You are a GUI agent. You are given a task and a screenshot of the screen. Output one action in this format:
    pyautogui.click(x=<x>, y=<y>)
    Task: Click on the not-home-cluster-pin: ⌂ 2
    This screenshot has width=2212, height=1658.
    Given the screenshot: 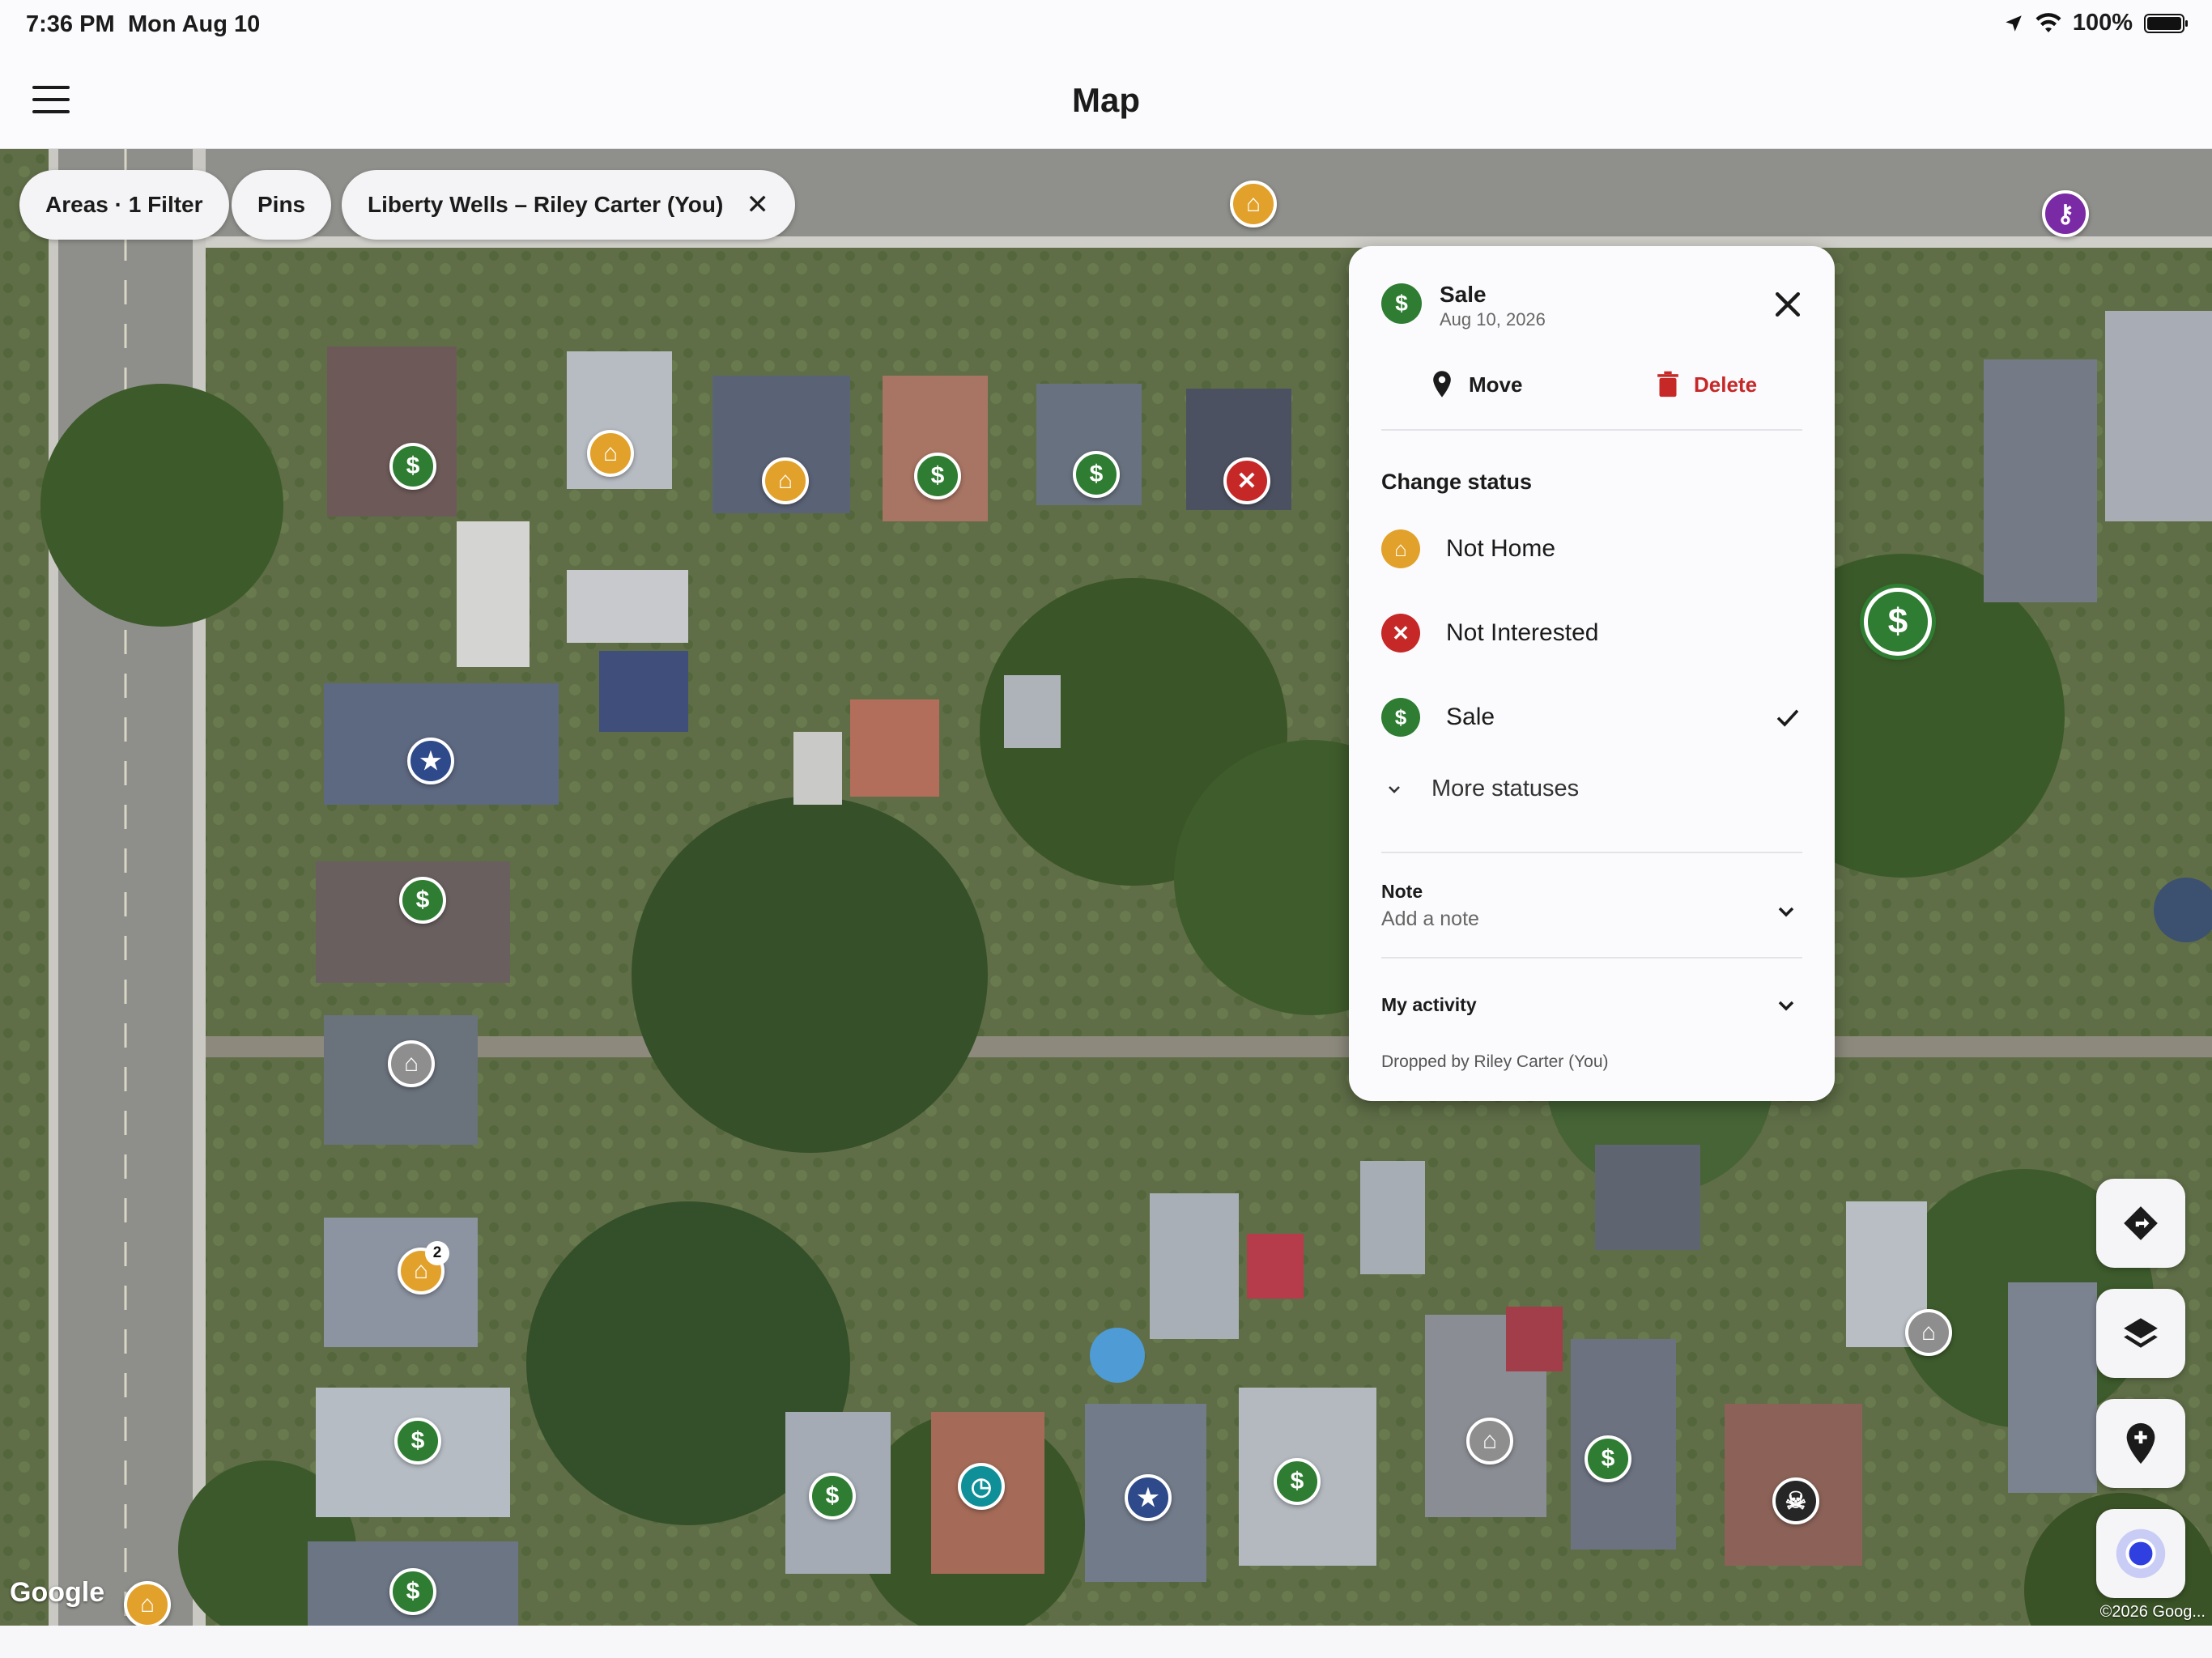 What is the action you would take?
    pyautogui.click(x=424, y=1268)
    